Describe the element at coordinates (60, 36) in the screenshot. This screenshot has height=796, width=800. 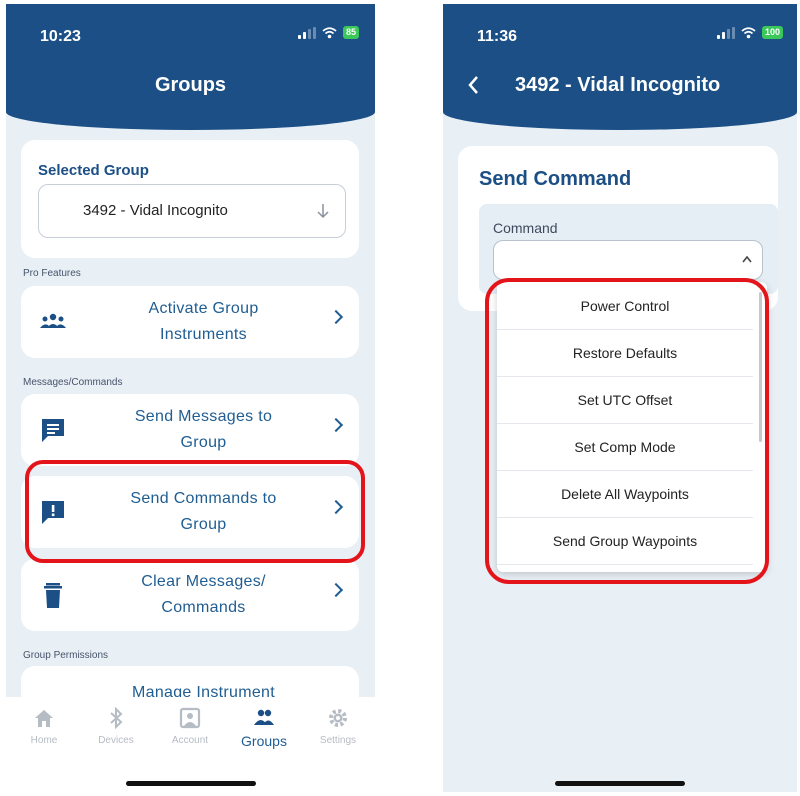
I see `status-time: 10:23` at that location.